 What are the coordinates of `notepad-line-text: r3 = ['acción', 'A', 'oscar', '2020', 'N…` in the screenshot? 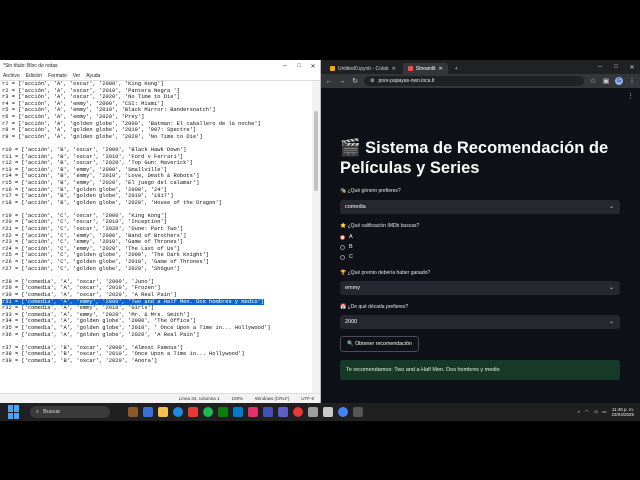 It's located at (91, 97).